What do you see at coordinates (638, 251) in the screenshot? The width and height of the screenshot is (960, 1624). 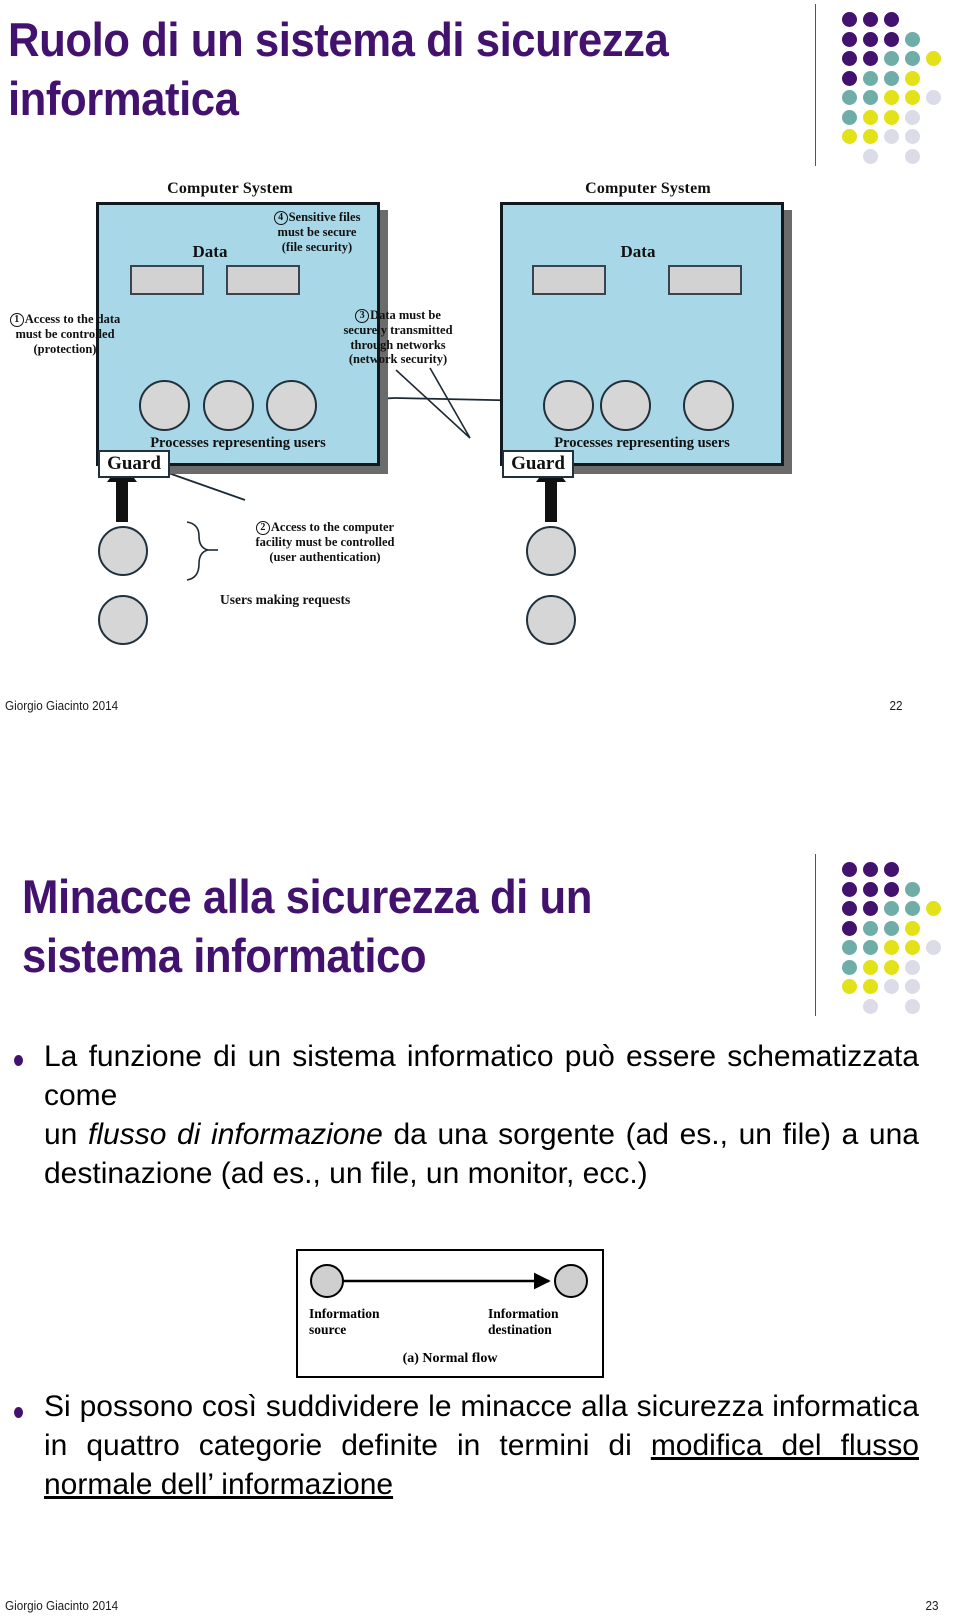 I see `right-data-label: Data` at bounding box center [638, 251].